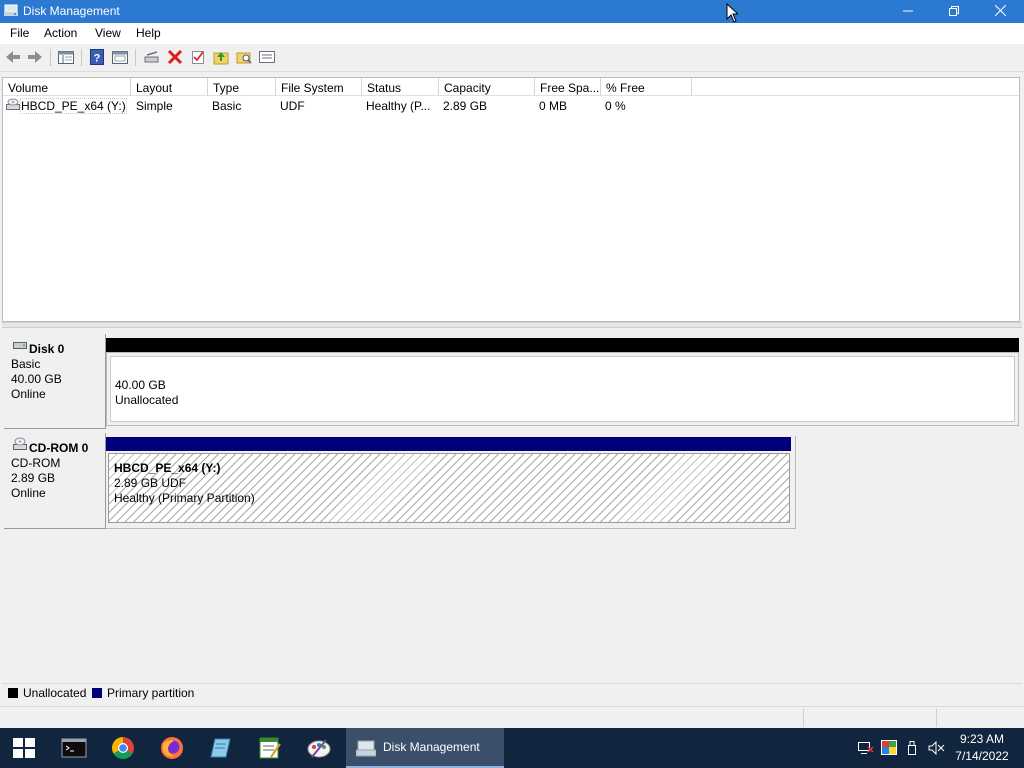 The image size is (1024, 768). I want to click on column-header-file-system: File System, so click(319, 87).